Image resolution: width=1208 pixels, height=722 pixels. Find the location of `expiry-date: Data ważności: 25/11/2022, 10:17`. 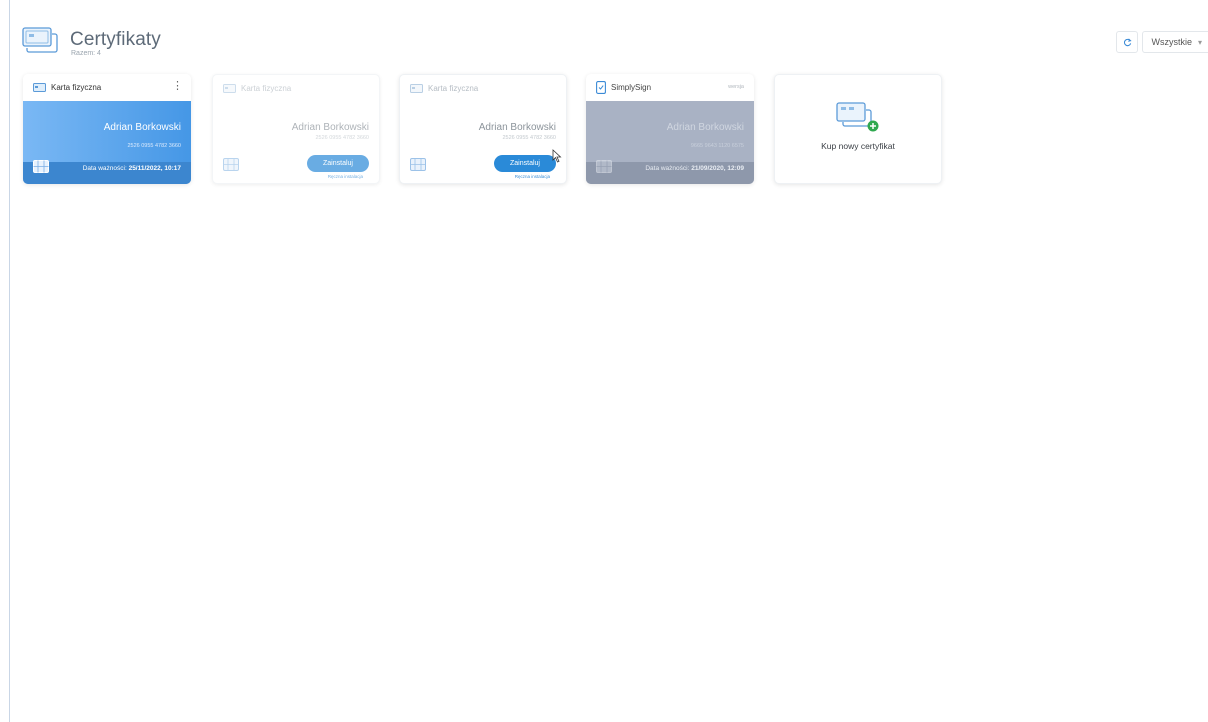

expiry-date: Data ważności: 25/11/2022, 10:17 is located at coordinates (132, 168).